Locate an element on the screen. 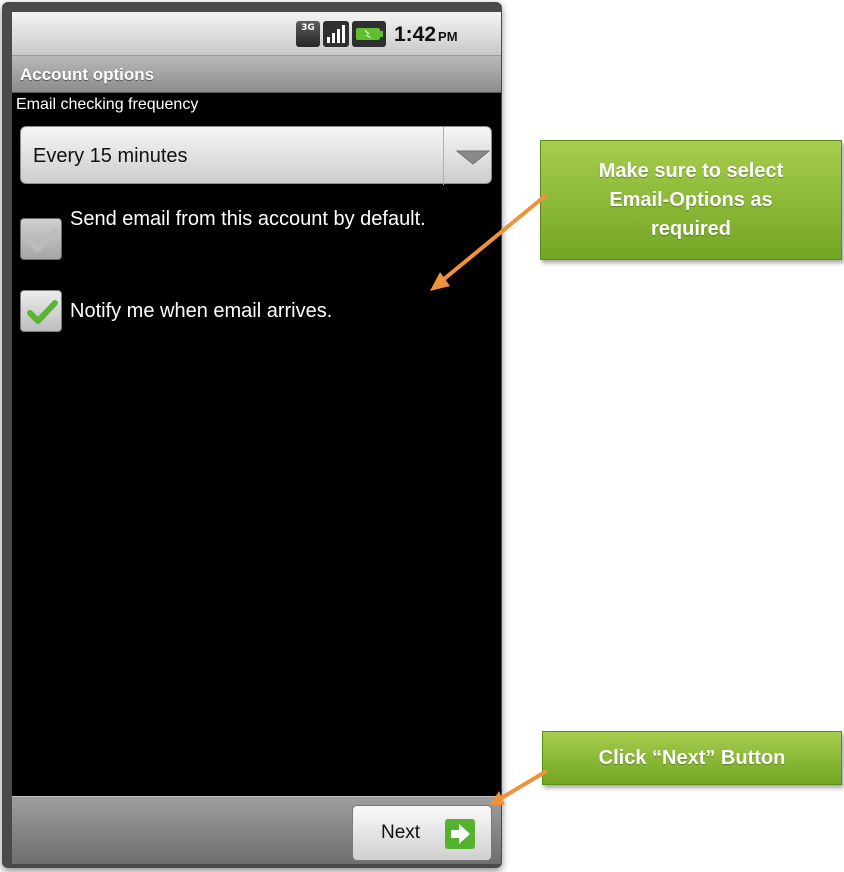 Image resolution: width=844 pixels, height=872 pixels. bottom-bar: Next is located at coordinates (256, 830).